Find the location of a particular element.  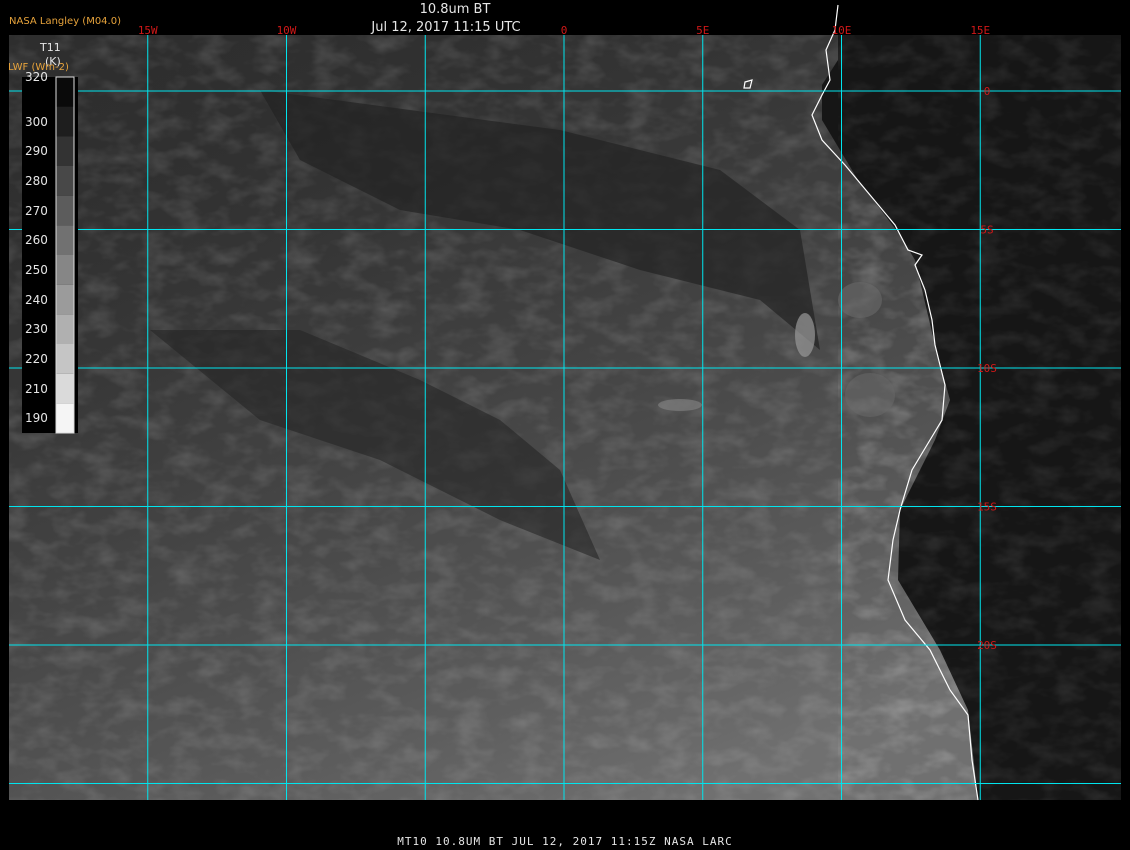

colorbar-tick-label: 300 is located at coordinates (36, 121).